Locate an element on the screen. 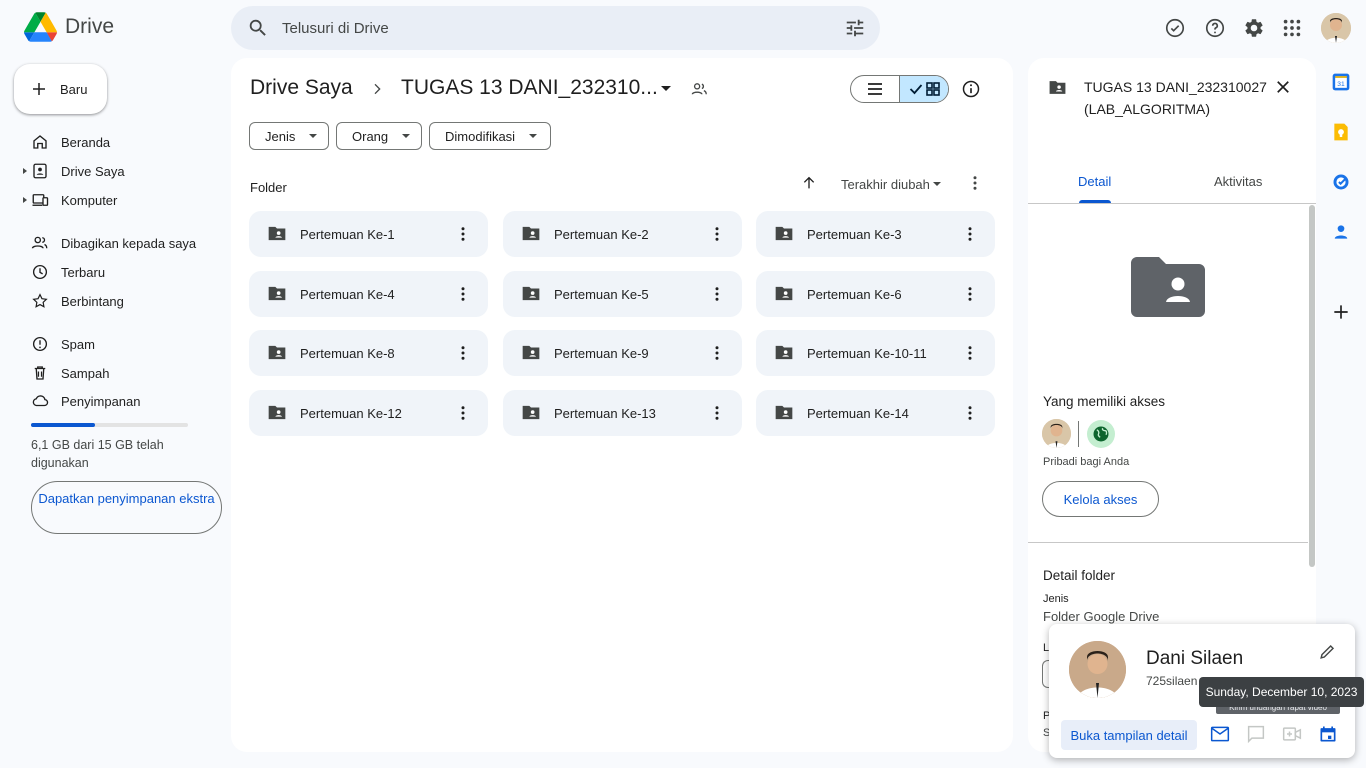 The width and height of the screenshot is (1366, 768). globe-icon is located at coordinates (1101, 434).